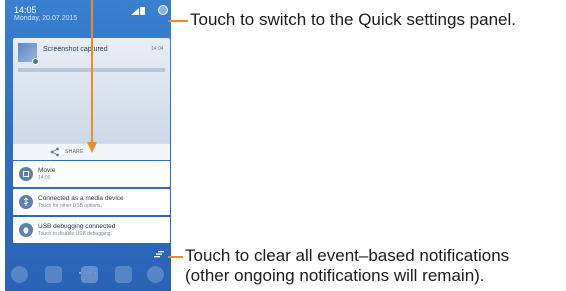 Image resolution: width=566 pixels, height=291 pixels. Describe the element at coordinates (92, 147) in the screenshot. I see `swipe-arrow-head` at that location.